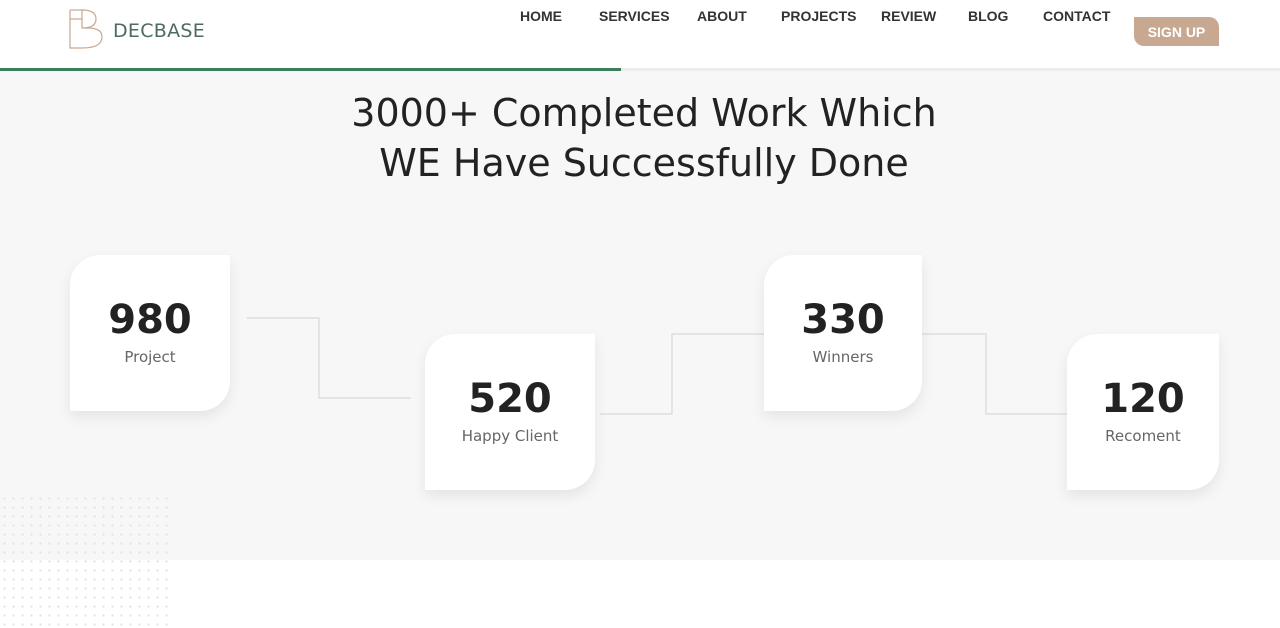 The height and width of the screenshot is (628, 1280). I want to click on stat-card-recoment: 120 Recoment, so click(1143, 412).